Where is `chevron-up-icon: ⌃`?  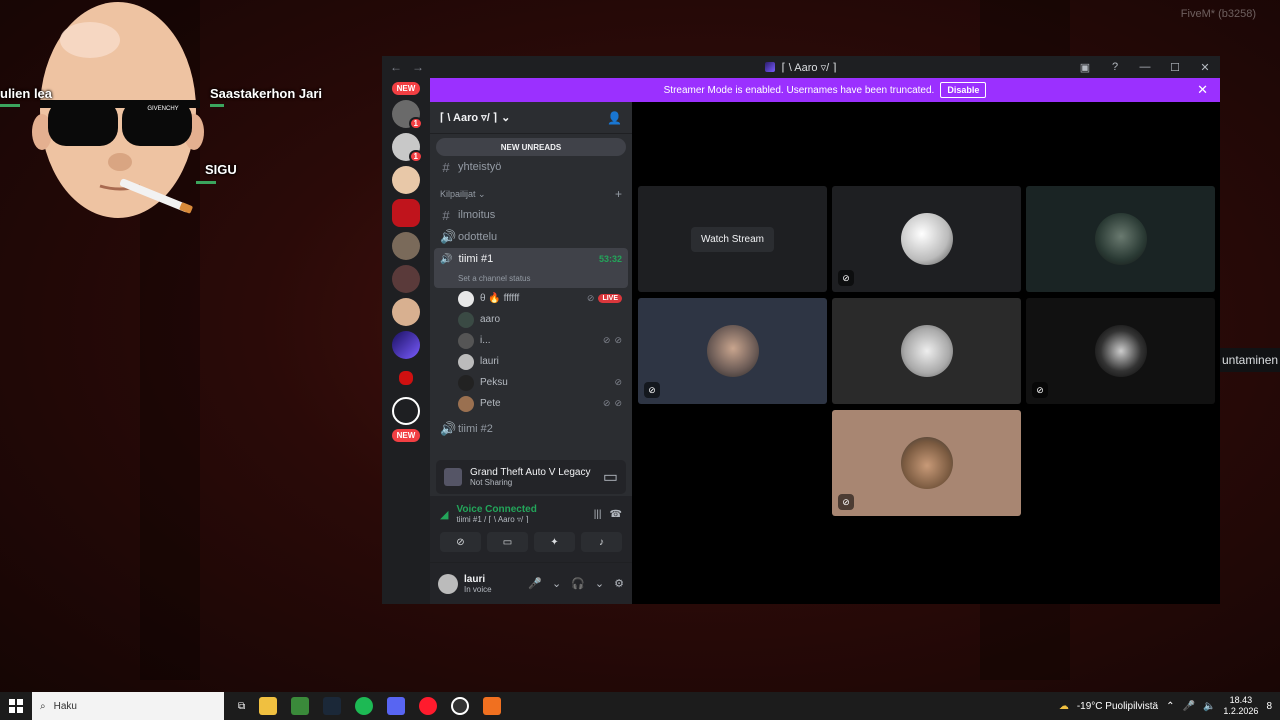
chevron-up-icon: ⌃ is located at coordinates (1170, 706).